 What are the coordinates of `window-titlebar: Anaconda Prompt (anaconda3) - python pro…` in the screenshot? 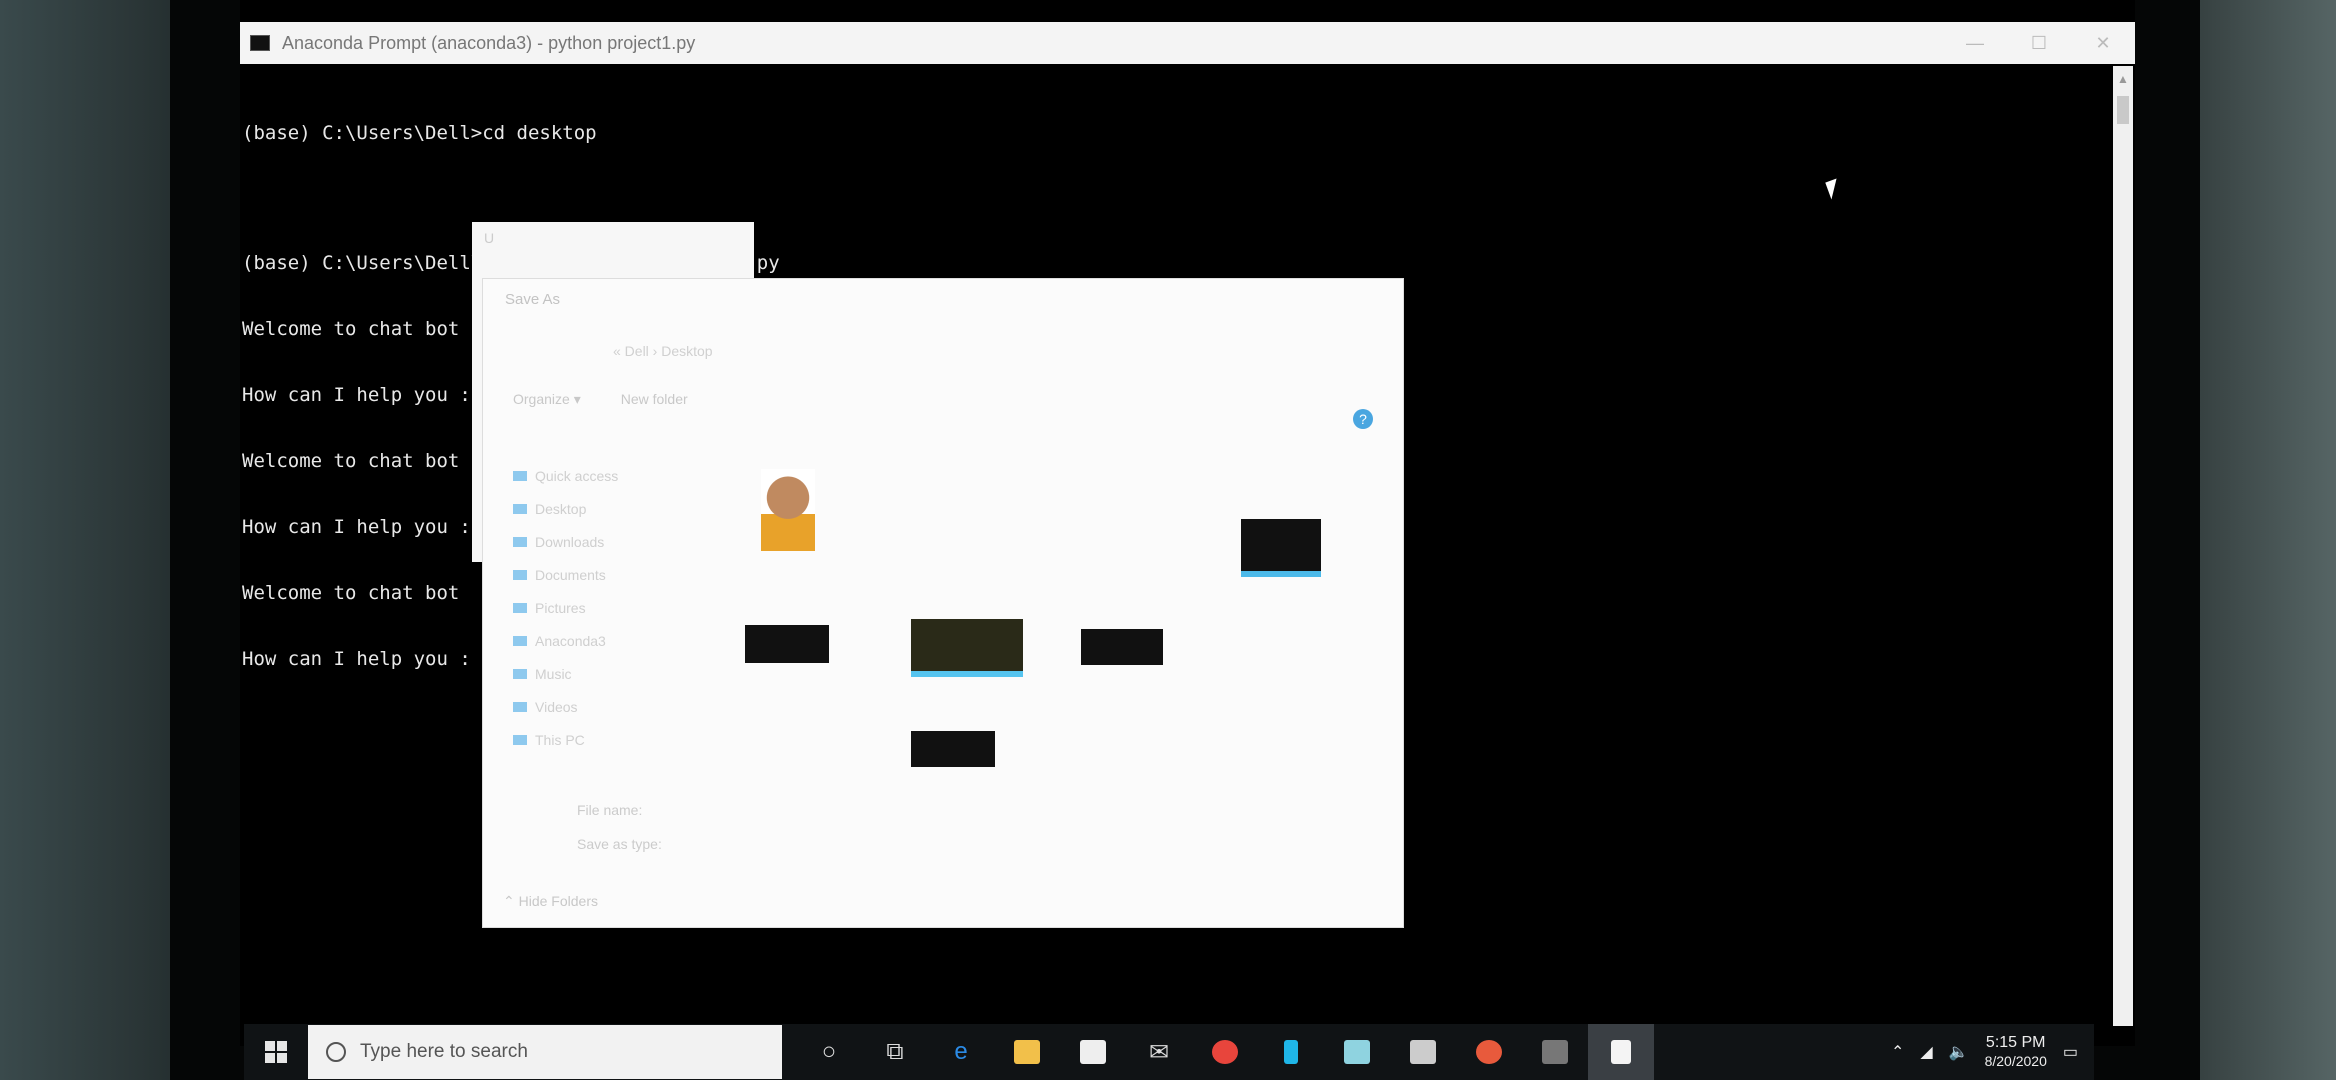 It's located at (1187, 43).